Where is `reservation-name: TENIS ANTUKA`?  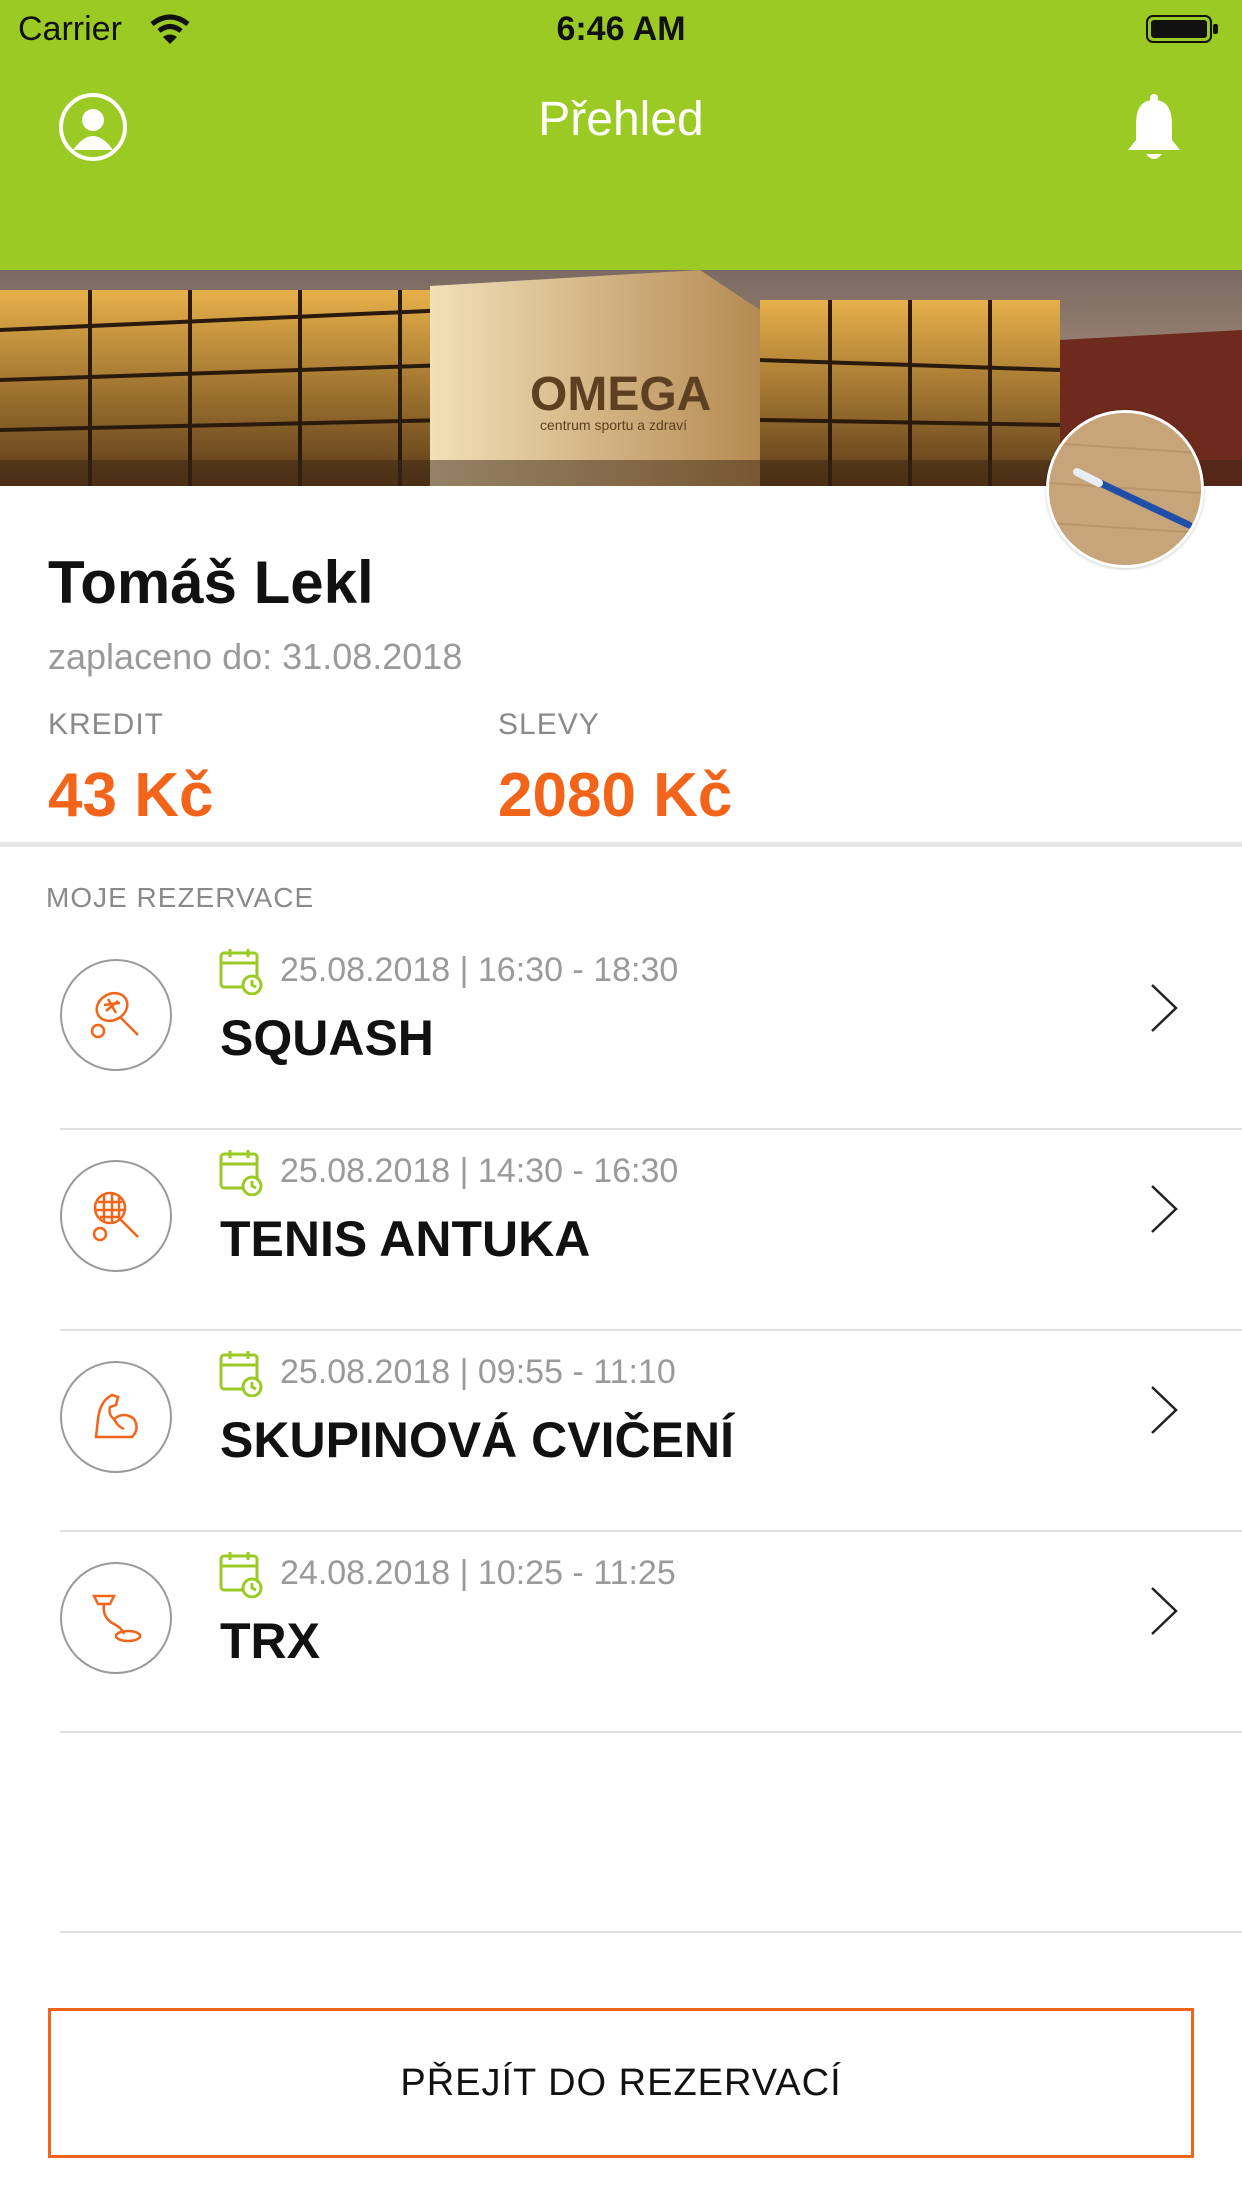
reservation-name: TENIS ANTUKA is located at coordinates (405, 1239).